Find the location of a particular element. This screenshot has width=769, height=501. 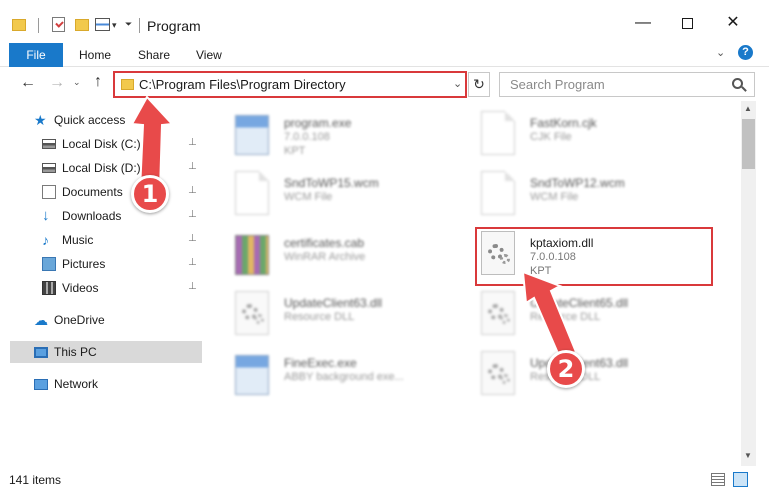

expand-ribbon-icon: ⌄ is located at coordinates (720, 52).